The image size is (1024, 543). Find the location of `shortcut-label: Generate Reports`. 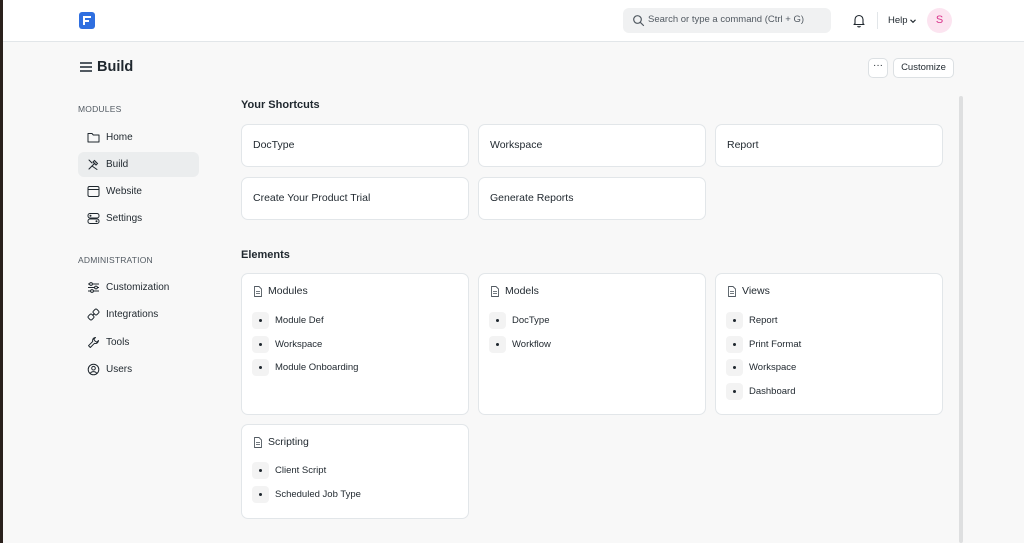

shortcut-label: Generate Reports is located at coordinates (532, 198).